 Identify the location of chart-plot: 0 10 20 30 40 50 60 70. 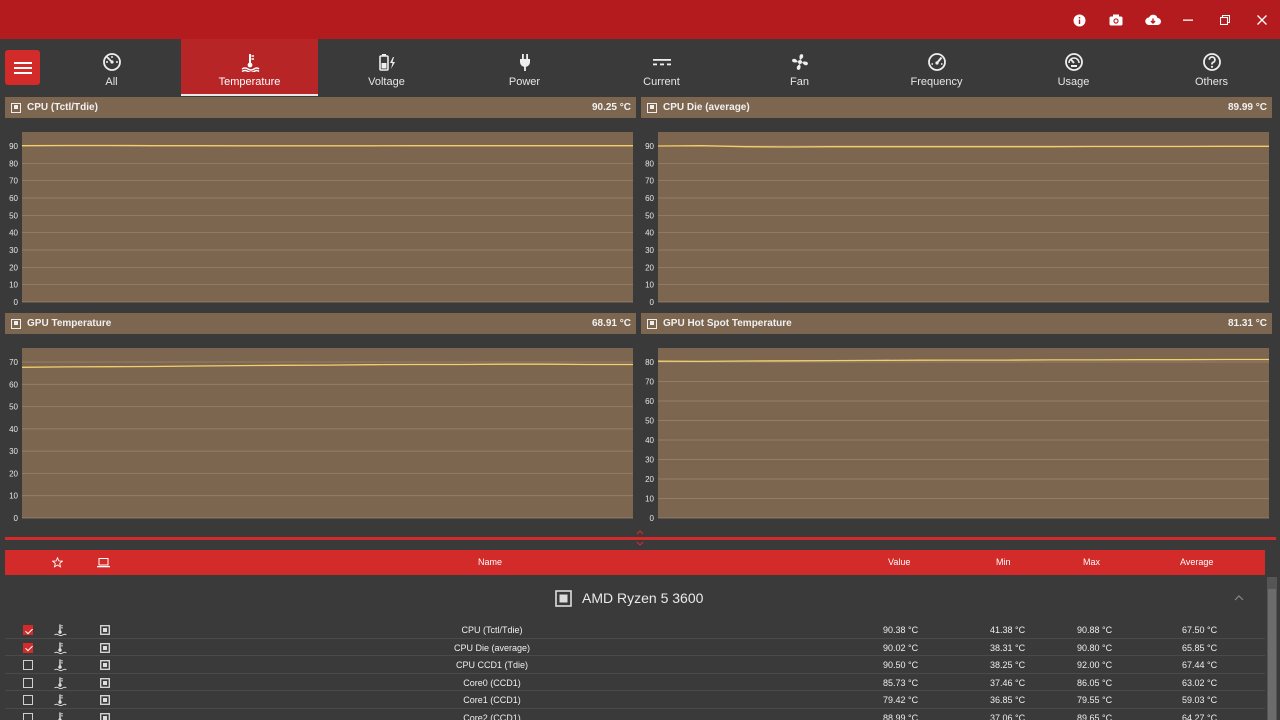
(321, 435).